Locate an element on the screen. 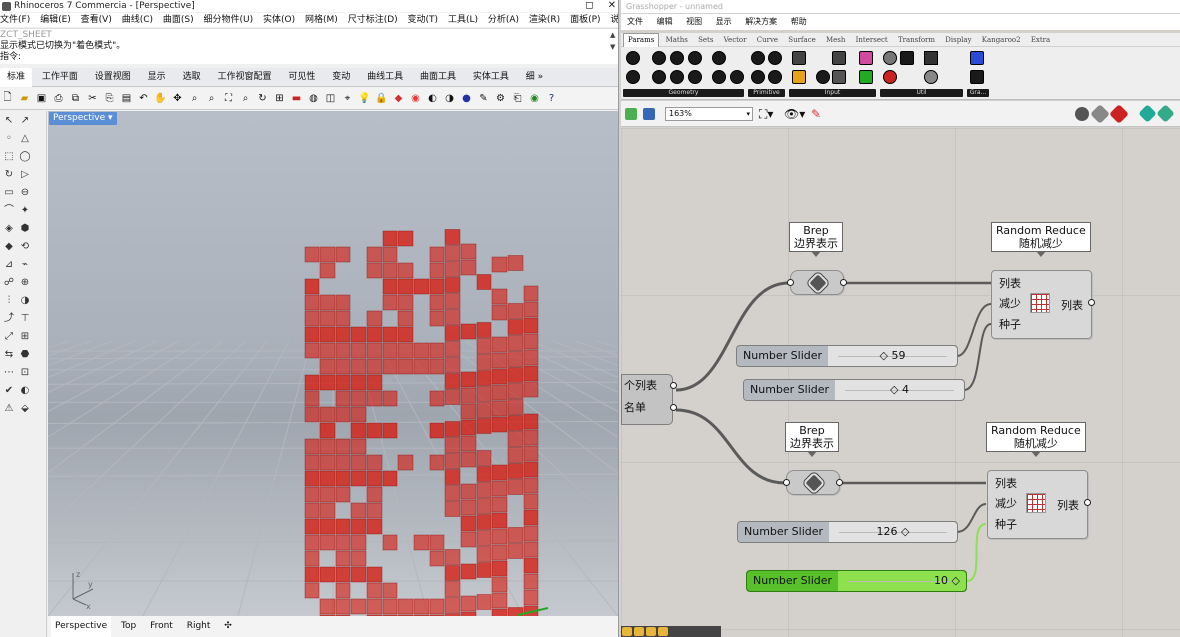 This screenshot has width=1180, height=637. material-icon: ◑ is located at coordinates (449, 98).